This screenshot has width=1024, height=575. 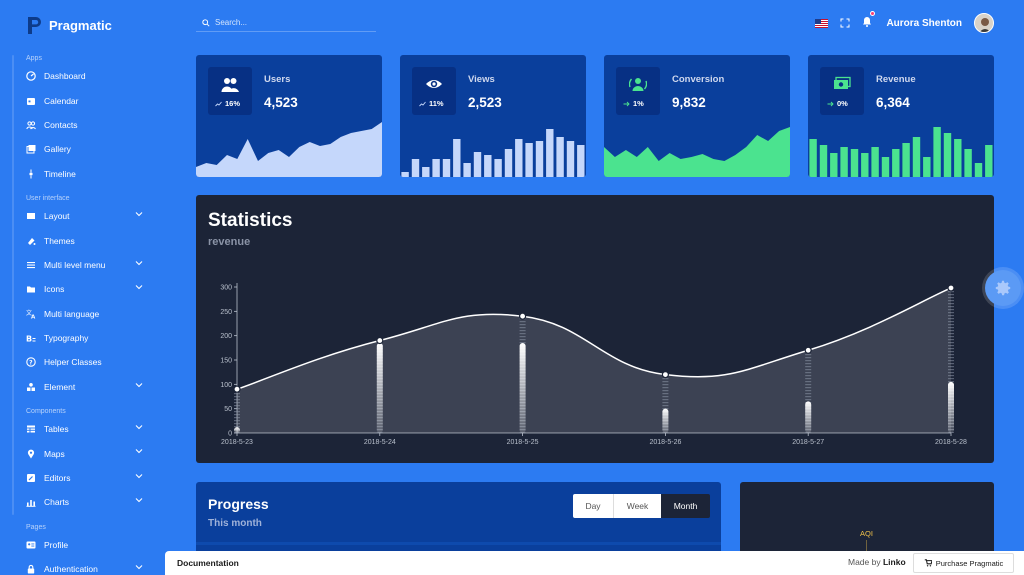 I want to click on sidebar-section-title: Components, so click(x=46, y=412).